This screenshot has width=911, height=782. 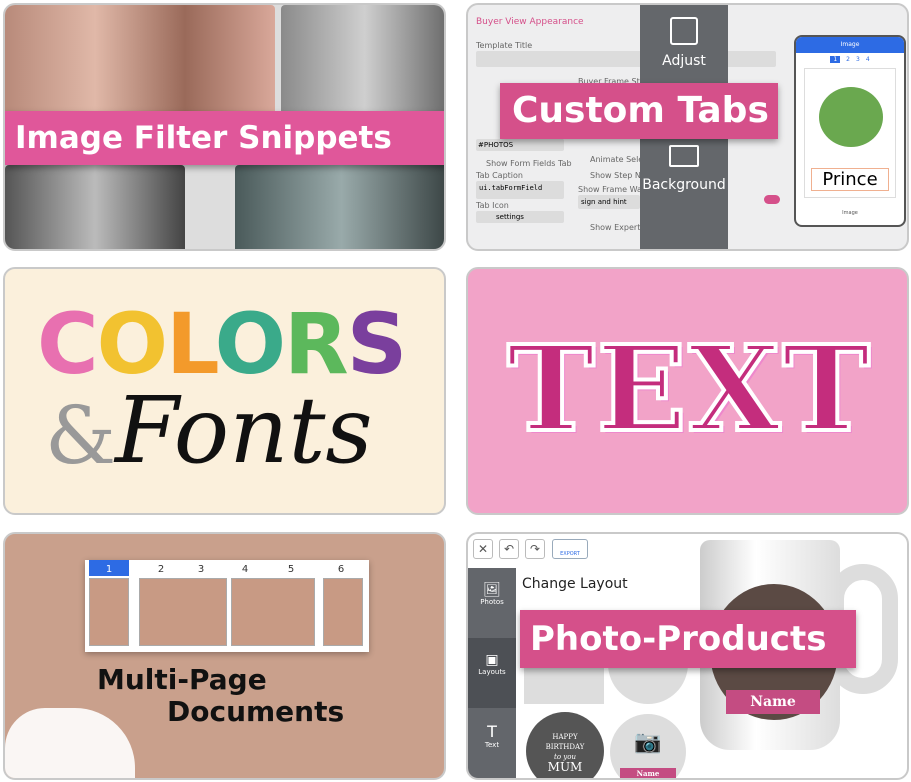 What do you see at coordinates (492, 660) in the screenshot?
I see `layouts-icon: ▣` at bounding box center [492, 660].